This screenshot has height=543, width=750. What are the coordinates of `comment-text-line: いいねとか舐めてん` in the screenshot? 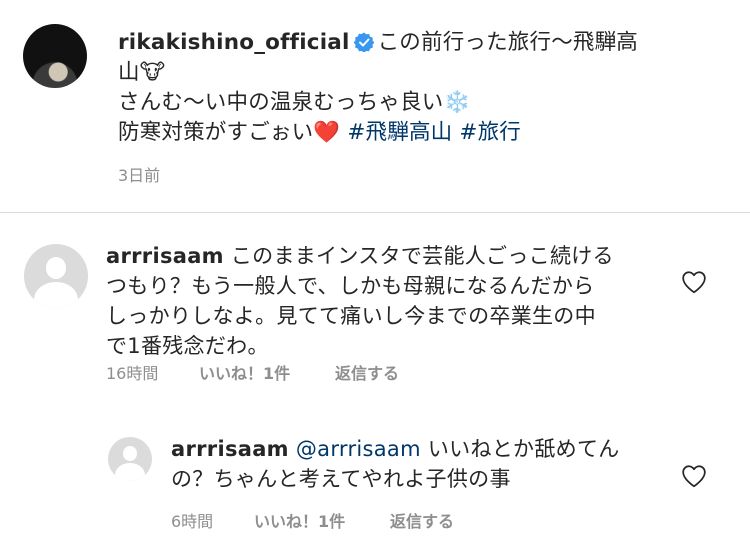 It's located at (523, 449).